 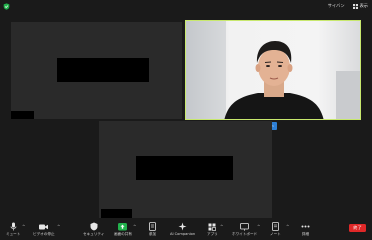 What do you see at coordinates (182, 226) in the screenshot?
I see `sparkle-icon` at bounding box center [182, 226].